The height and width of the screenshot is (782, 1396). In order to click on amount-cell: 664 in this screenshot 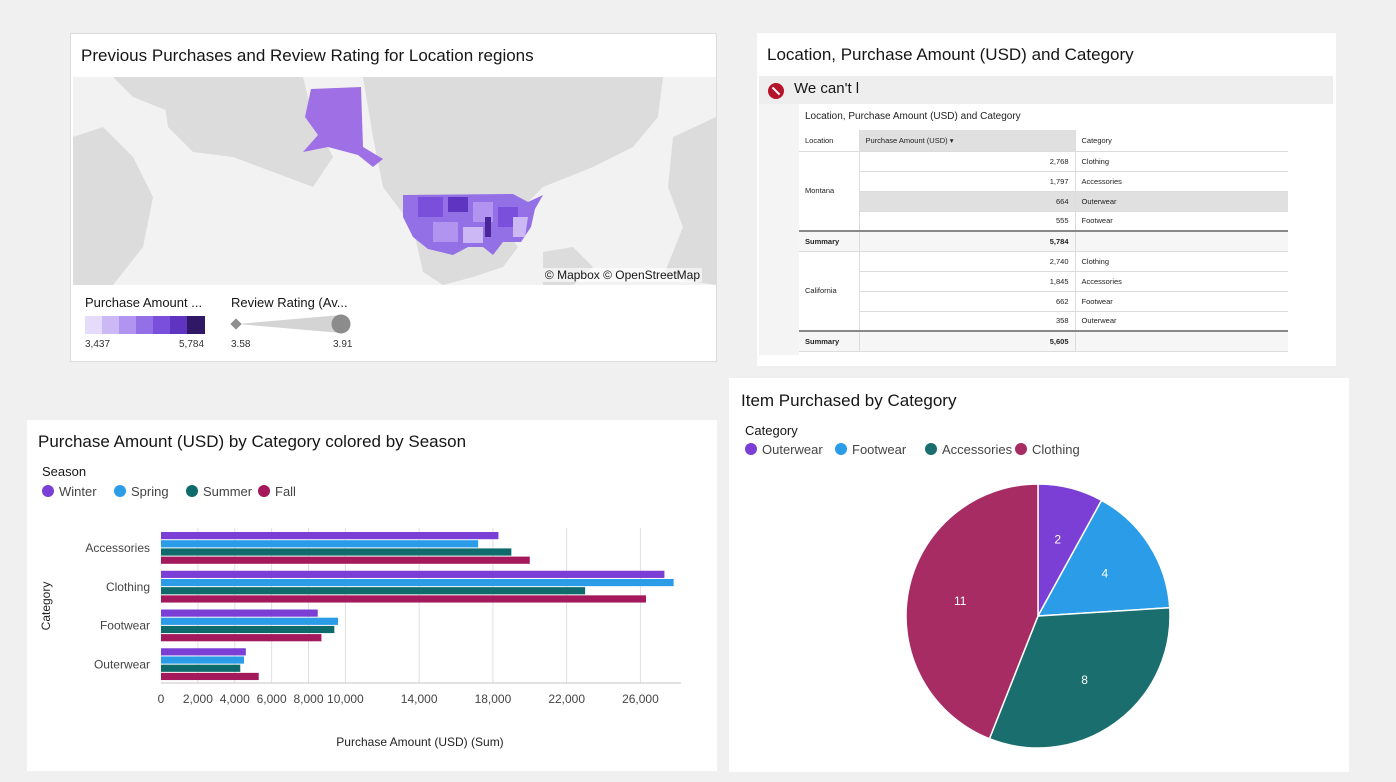, I will do `click(967, 201)`.